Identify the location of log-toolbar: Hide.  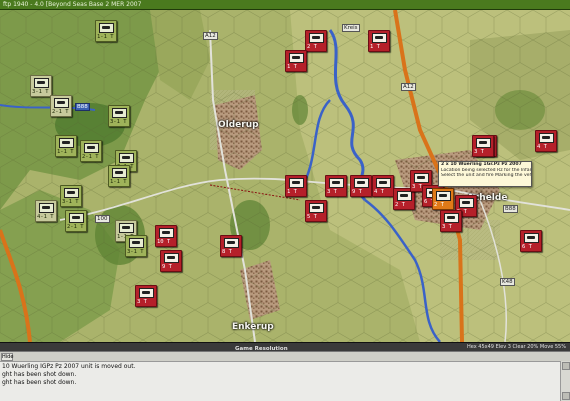
(285, 357).